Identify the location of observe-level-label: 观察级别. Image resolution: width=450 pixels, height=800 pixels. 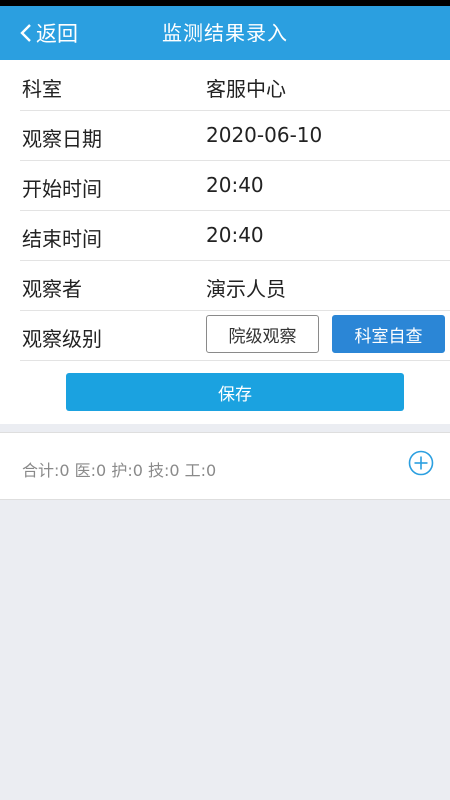
(62, 339).